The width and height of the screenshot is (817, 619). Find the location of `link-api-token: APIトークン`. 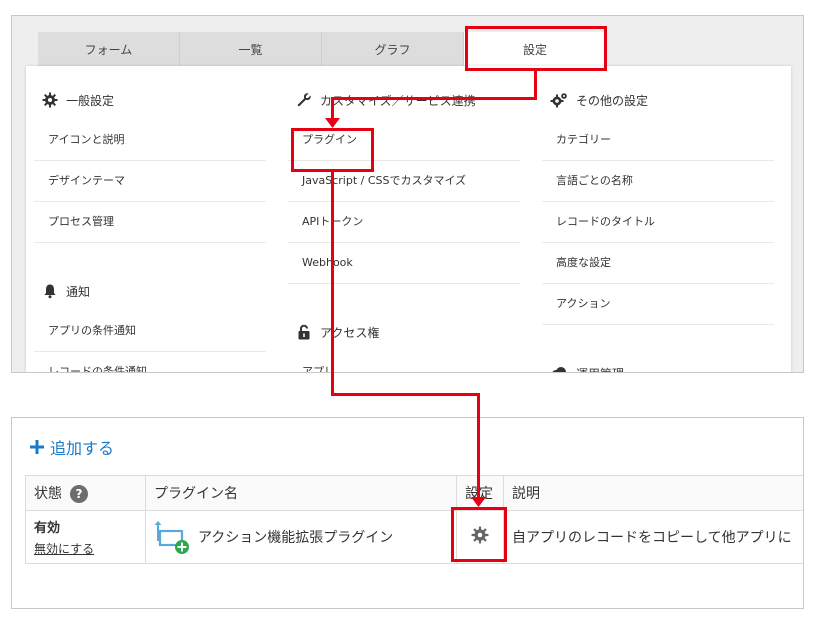

link-api-token: APIトークン is located at coordinates (404, 222).